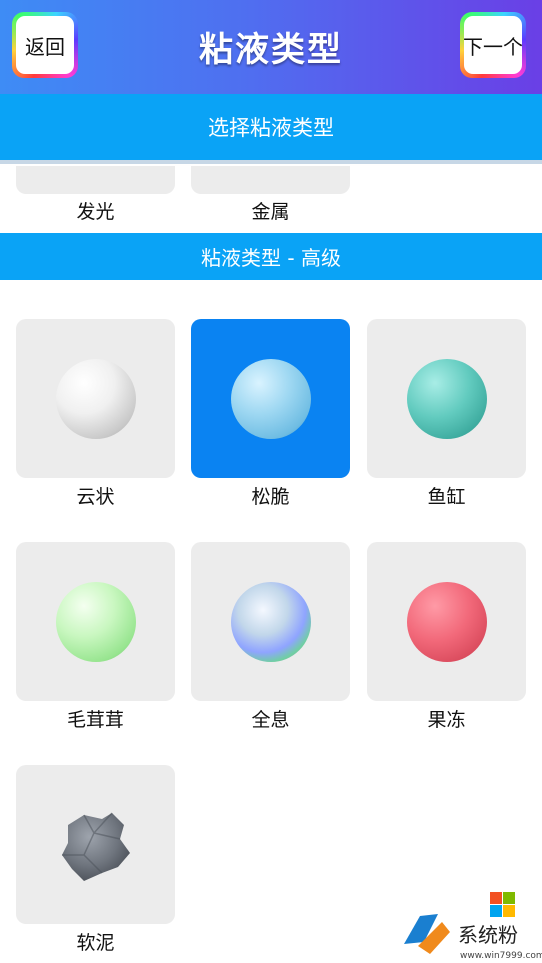 The width and height of the screenshot is (542, 963). What do you see at coordinates (271, 50) in the screenshot?
I see `page-title: 粘液类型` at bounding box center [271, 50].